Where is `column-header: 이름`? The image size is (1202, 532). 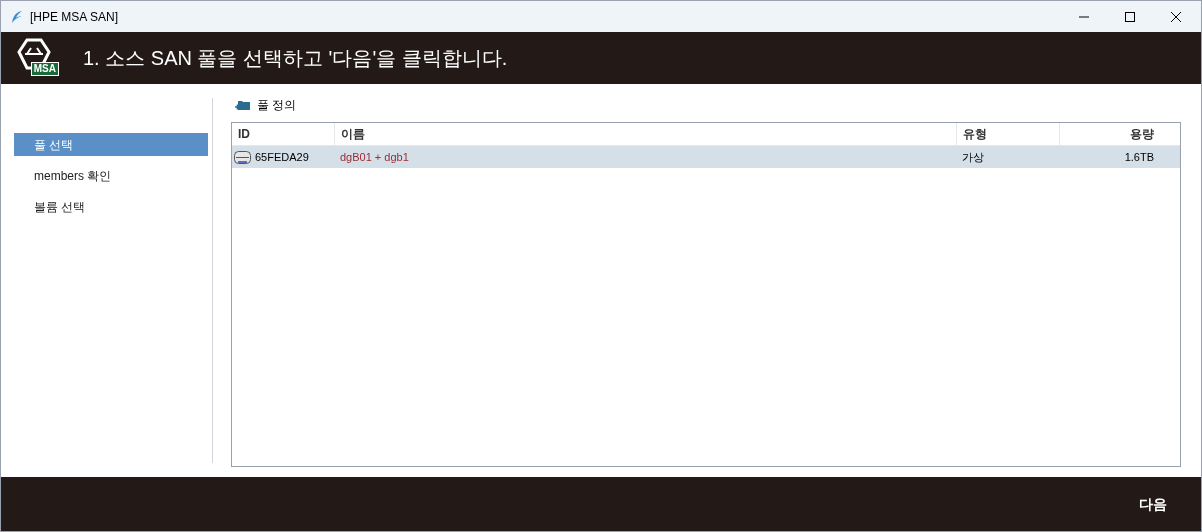
column-header: 이름 is located at coordinates (645, 134).